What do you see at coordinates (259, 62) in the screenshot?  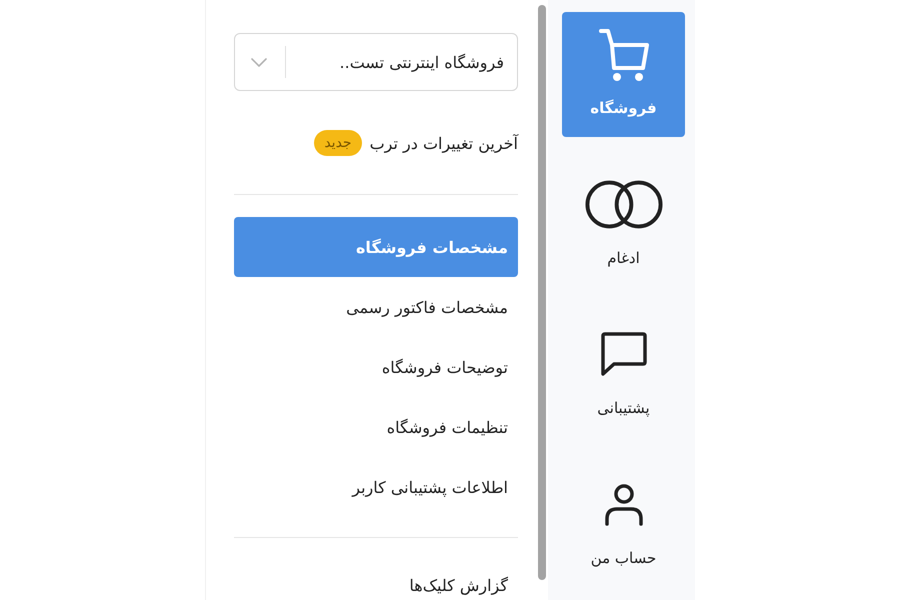 I see `chevron-down-icon` at bounding box center [259, 62].